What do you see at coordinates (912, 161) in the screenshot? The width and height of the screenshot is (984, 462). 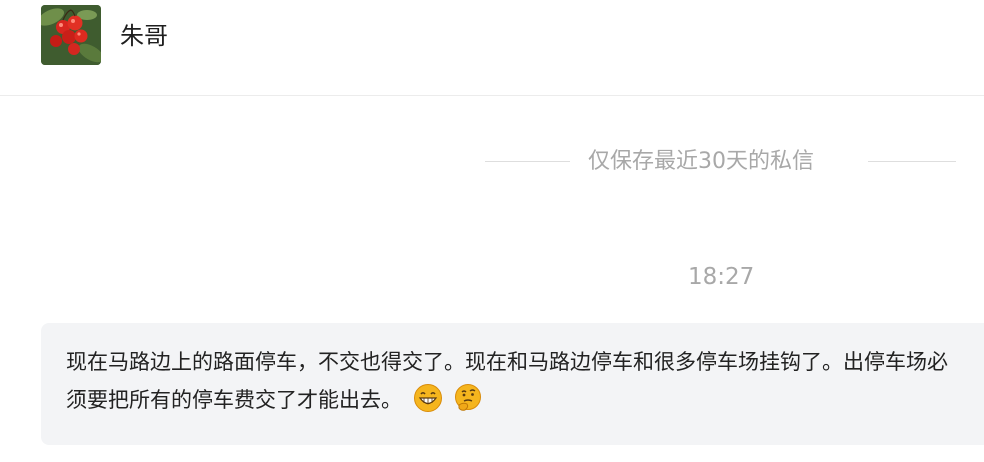 I see `divider-right` at bounding box center [912, 161].